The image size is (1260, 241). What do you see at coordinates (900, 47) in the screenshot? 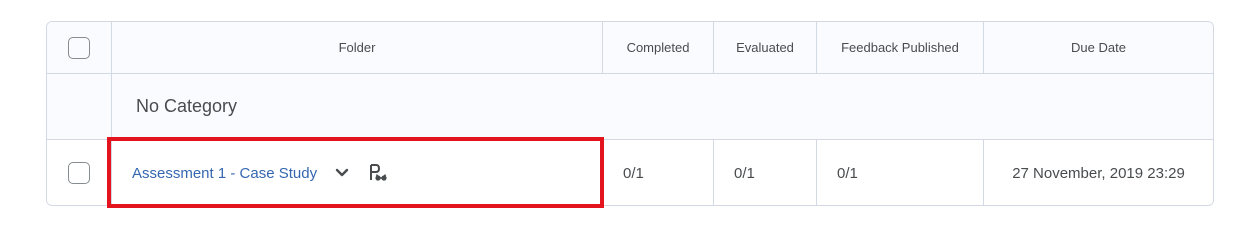
I see `column-header-feedback-published: Feedback Published` at bounding box center [900, 47].